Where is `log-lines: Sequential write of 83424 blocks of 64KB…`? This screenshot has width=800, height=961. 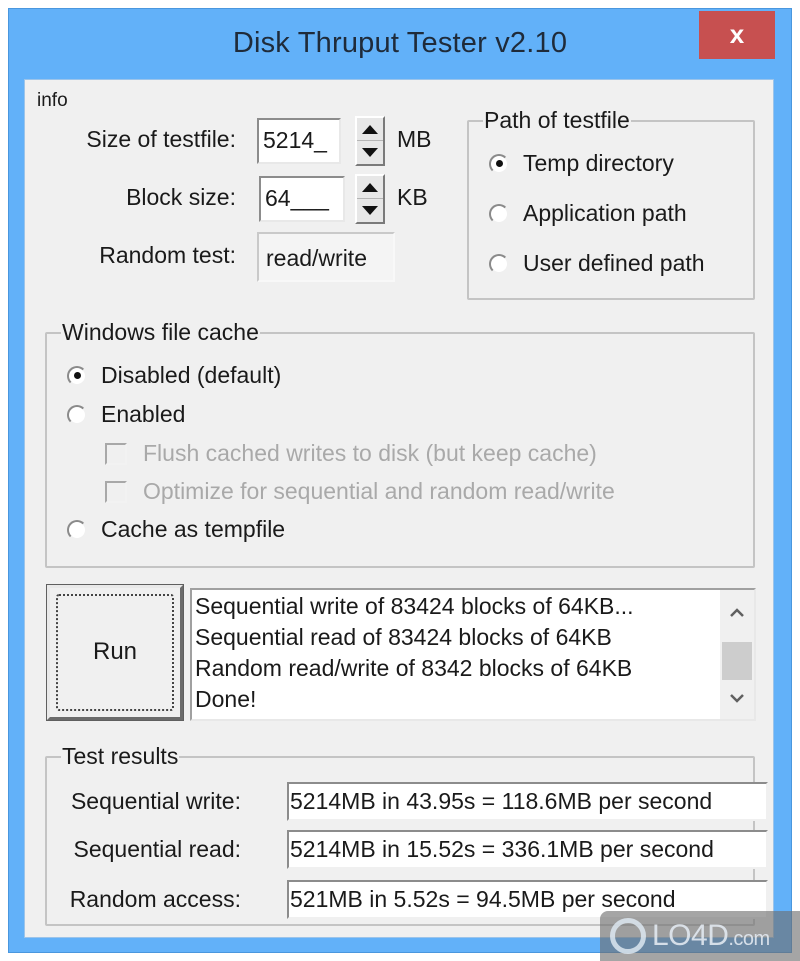 log-lines: Sequential write of 83424 blocks of 64KB… is located at coordinates (414, 653).